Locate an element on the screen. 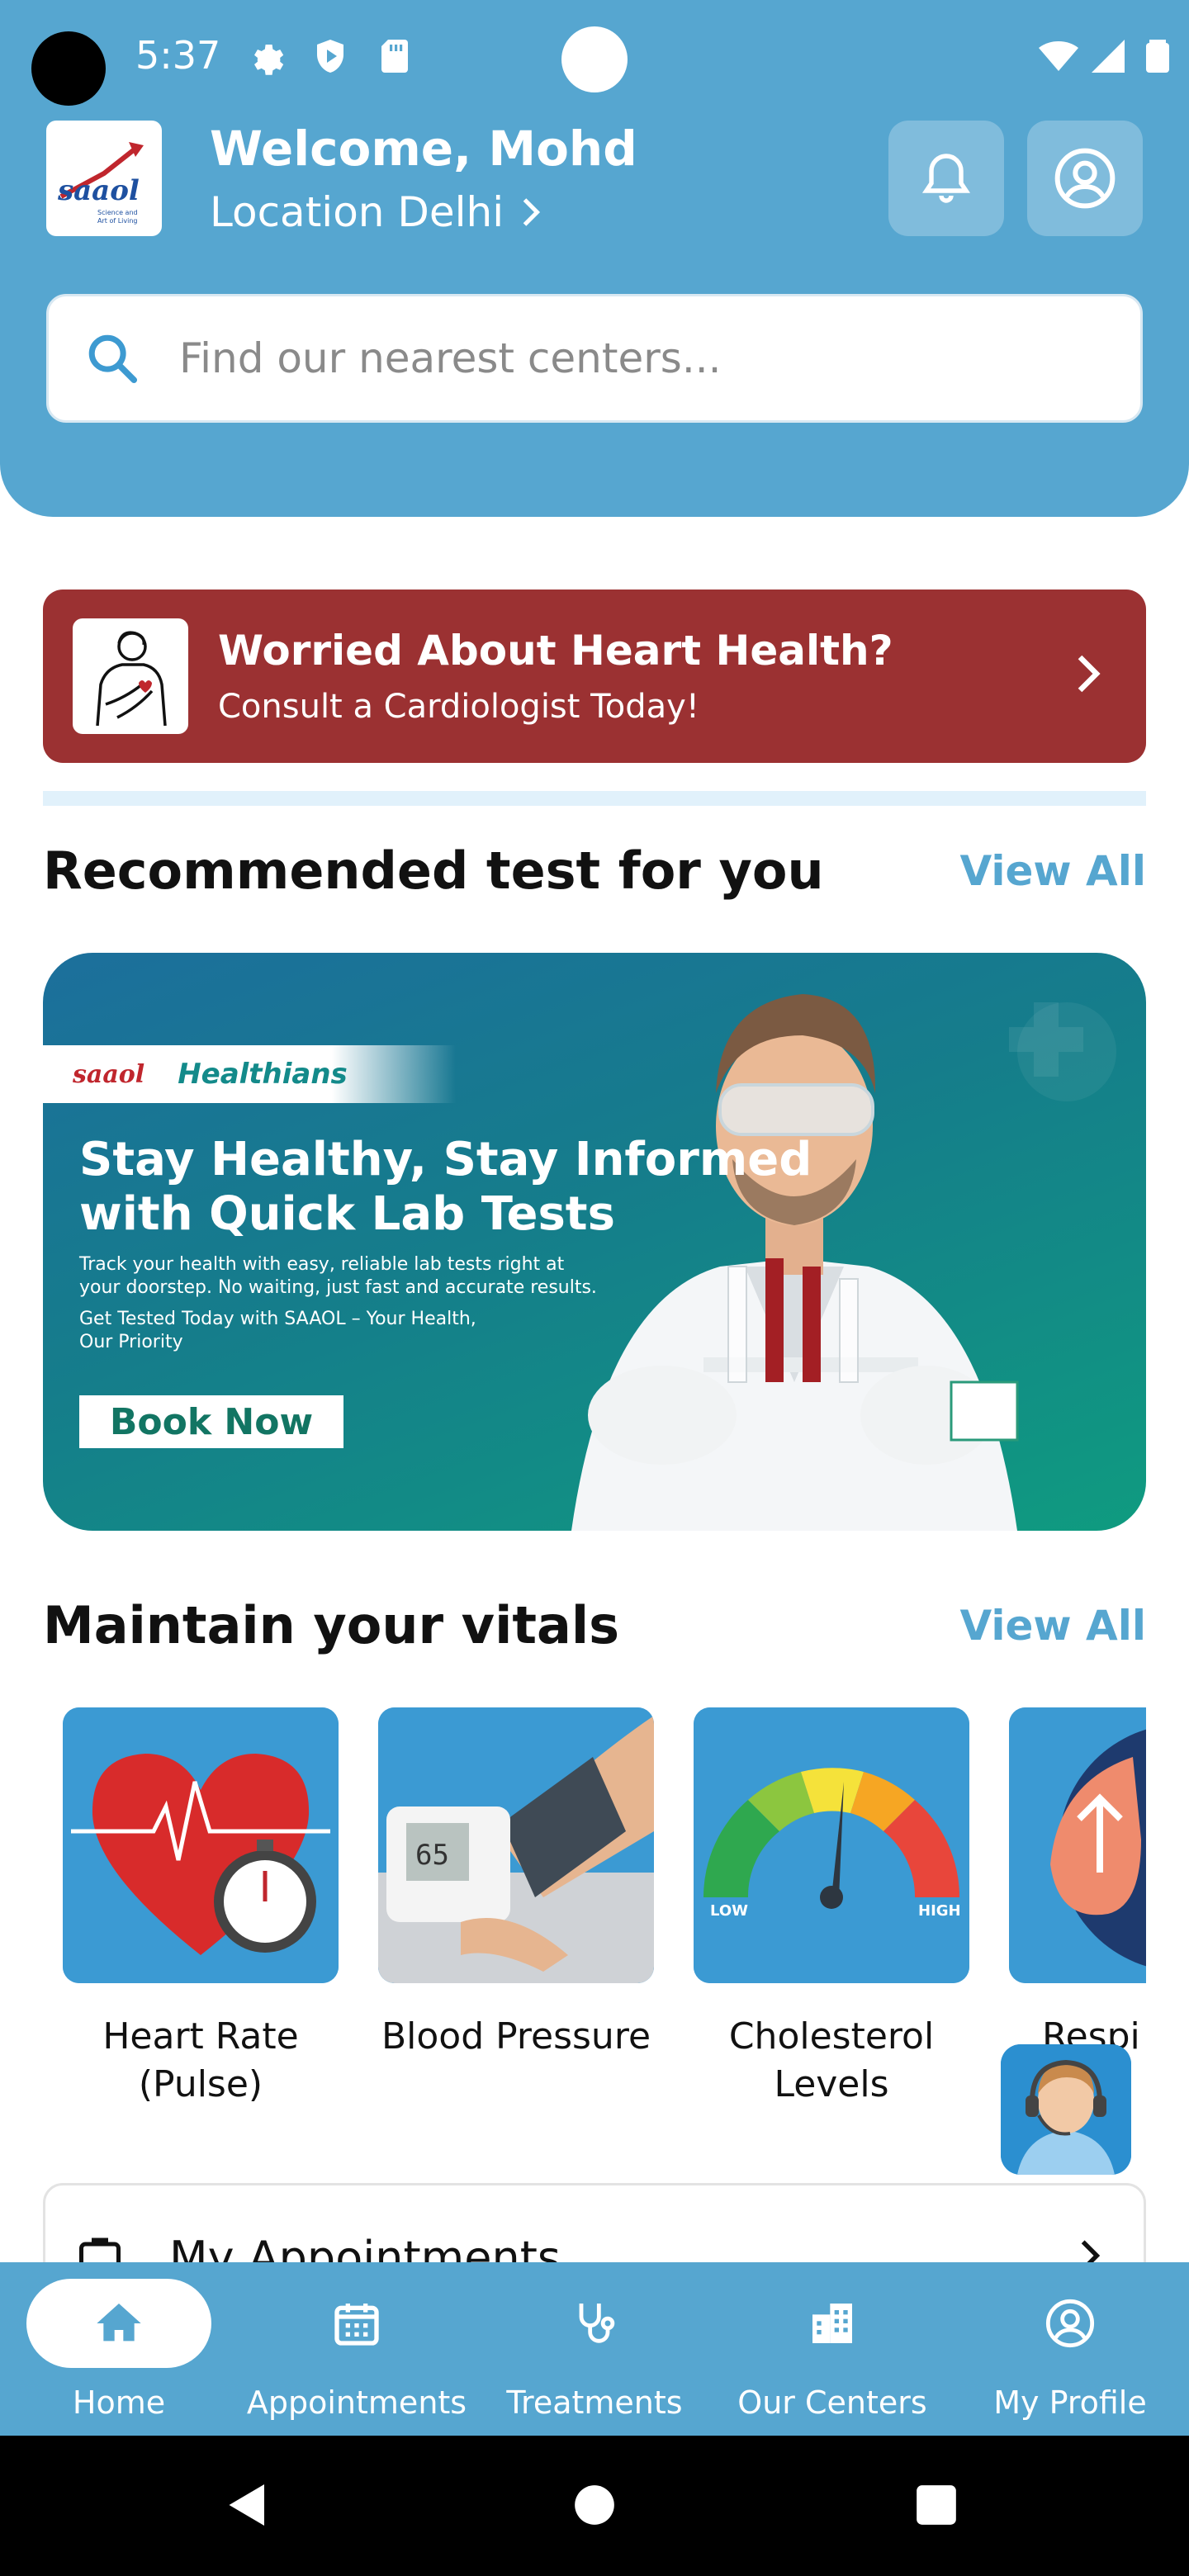  nav-label: Appointments is located at coordinates (356, 2402).